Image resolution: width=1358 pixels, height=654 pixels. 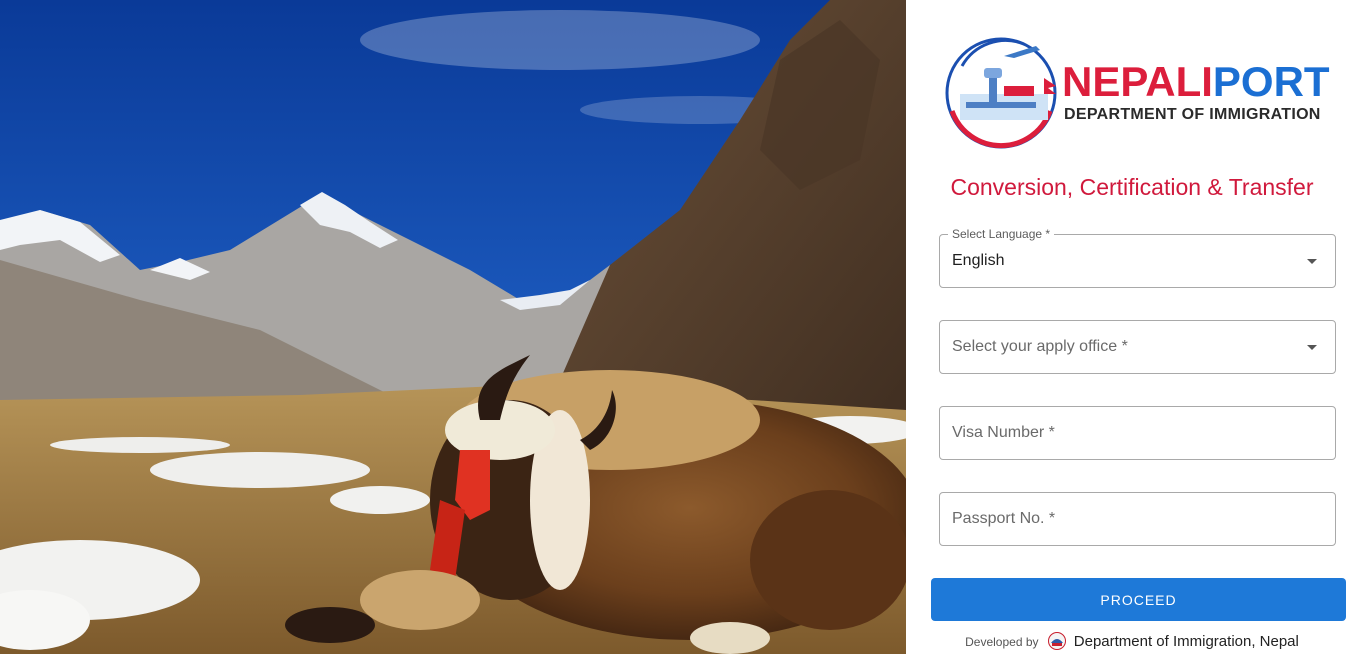 What do you see at coordinates (1138, 599) in the screenshot?
I see `proceed-button: PROCEED` at bounding box center [1138, 599].